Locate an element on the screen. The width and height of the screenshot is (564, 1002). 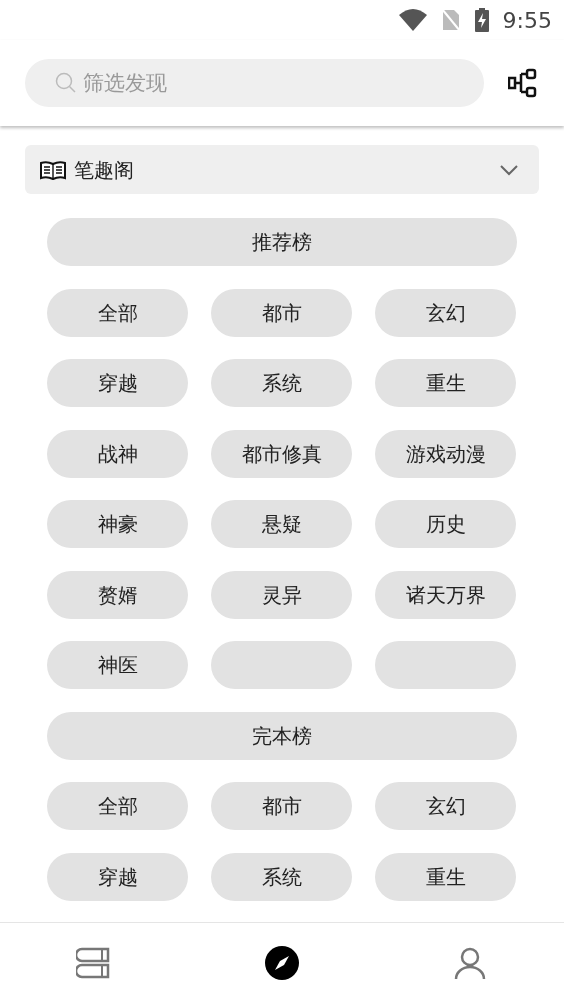
ranking-button: 完本榜 is located at coordinates (282, 735).